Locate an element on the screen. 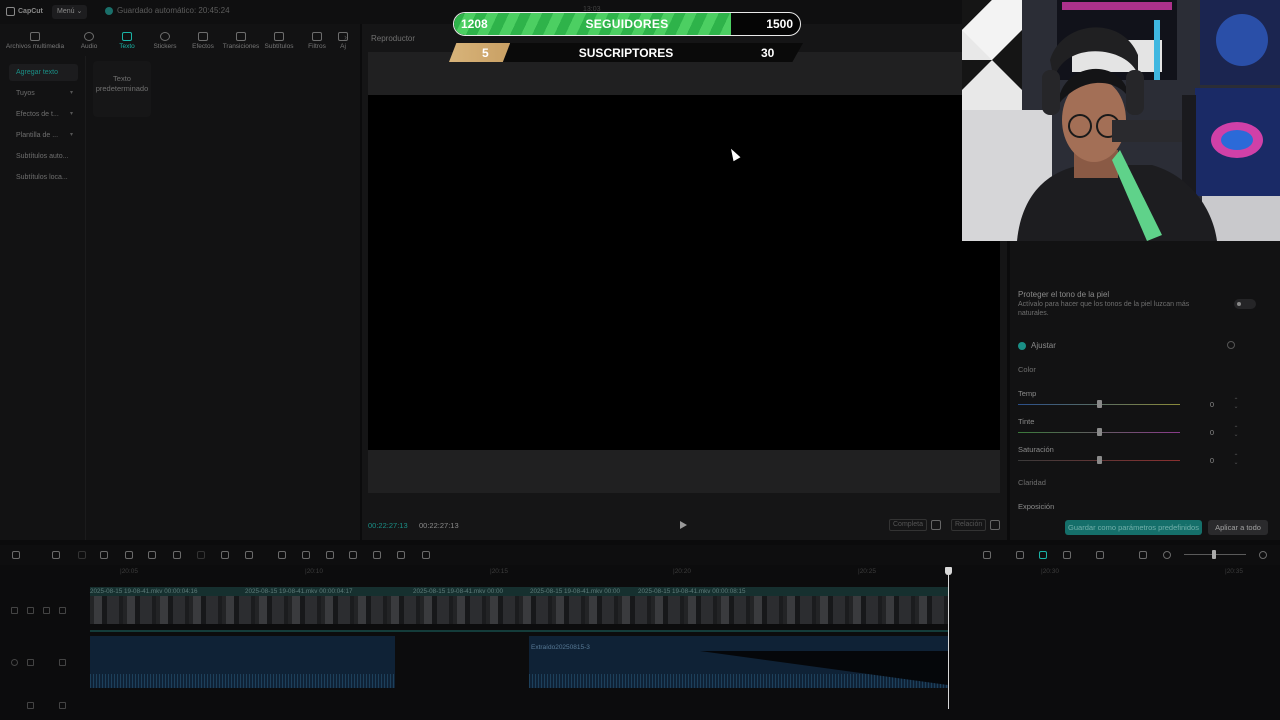 This screenshot has width=1280, height=720. menu-button: Menú ⌄ is located at coordinates (70, 12).